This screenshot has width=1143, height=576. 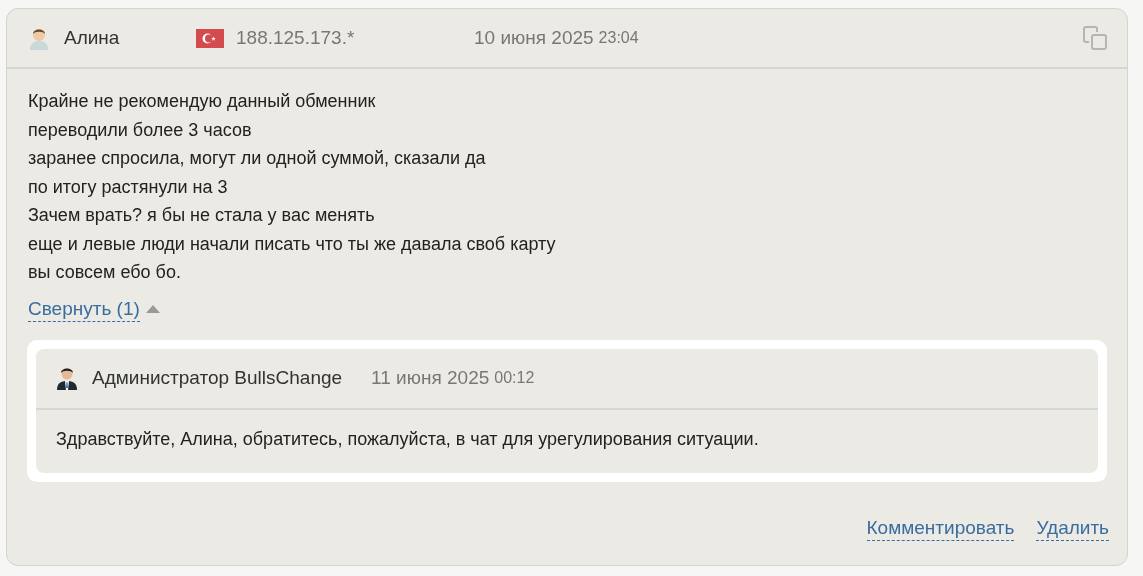 I want to click on review-time: 23:04, so click(x=618, y=38).